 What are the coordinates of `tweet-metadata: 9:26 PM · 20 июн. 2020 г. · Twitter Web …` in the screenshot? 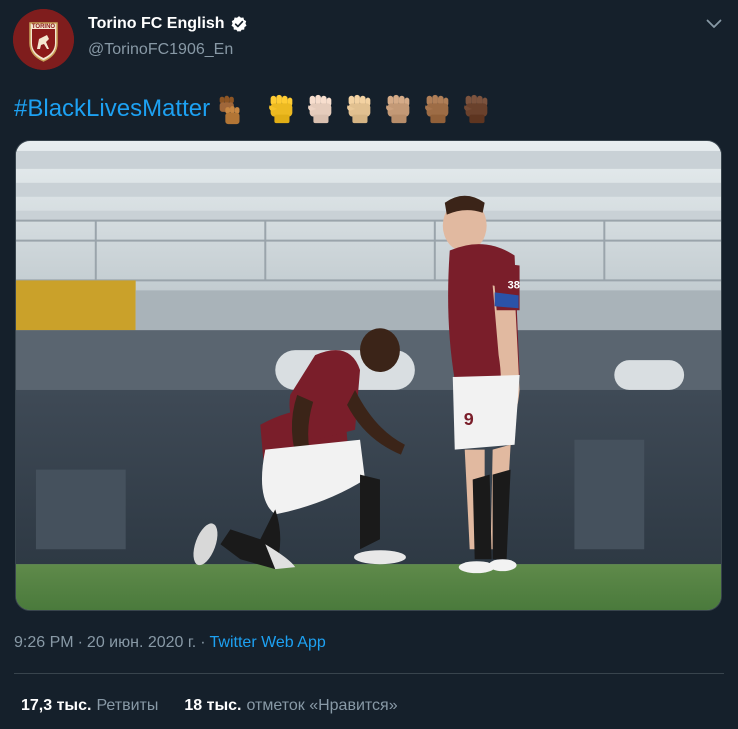 It's located at (170, 643).